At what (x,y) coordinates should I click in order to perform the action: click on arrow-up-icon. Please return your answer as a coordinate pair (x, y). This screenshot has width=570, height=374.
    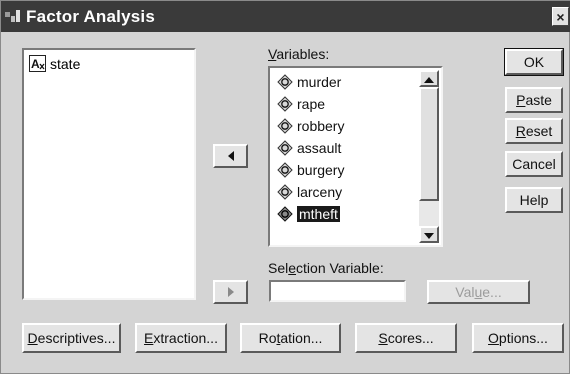
    Looking at the image, I should click on (429, 79).